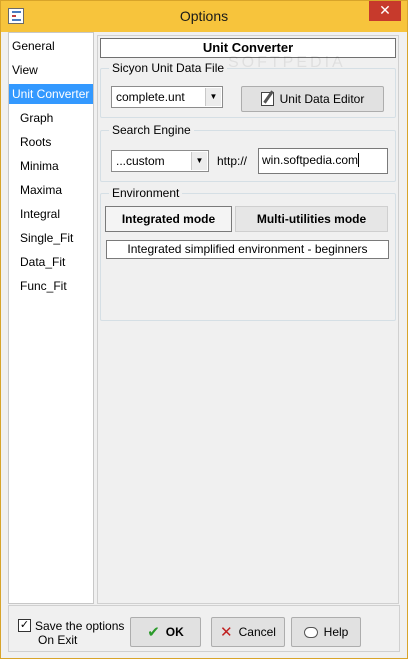 This screenshot has height=659, width=408. What do you see at coordinates (322, 99) in the screenshot?
I see `unit-data-editor-label: Unit Data Editor` at bounding box center [322, 99].